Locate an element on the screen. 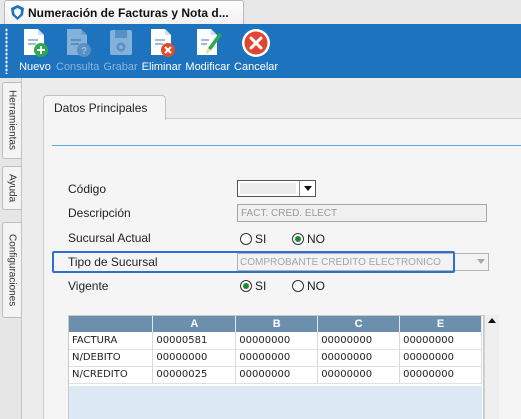 The width and height of the screenshot is (521, 419). sucursal-actual-label: Sucursal Actual is located at coordinates (109, 238).